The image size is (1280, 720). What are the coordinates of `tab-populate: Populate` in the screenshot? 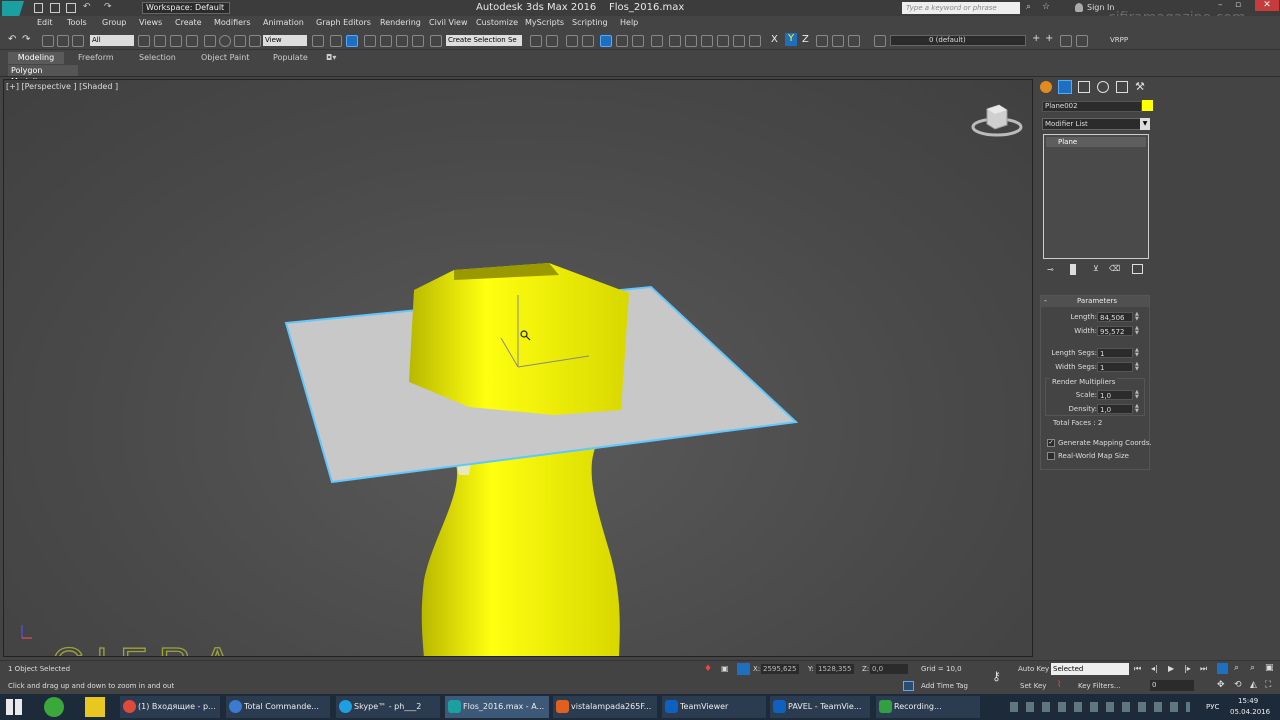 It's located at (290, 58).